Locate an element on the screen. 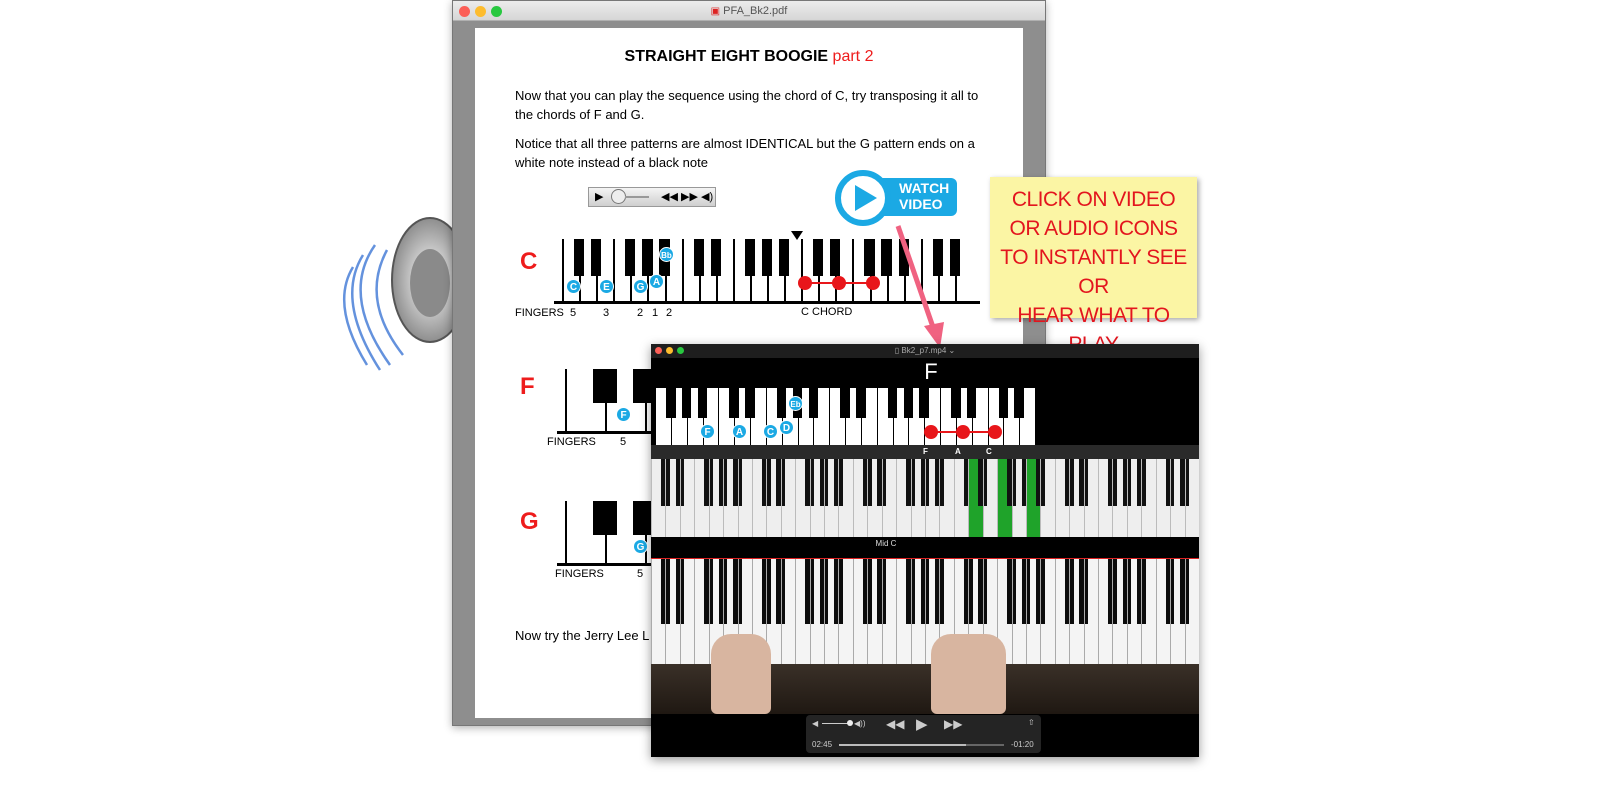  note-marker: C is located at coordinates (770, 431).